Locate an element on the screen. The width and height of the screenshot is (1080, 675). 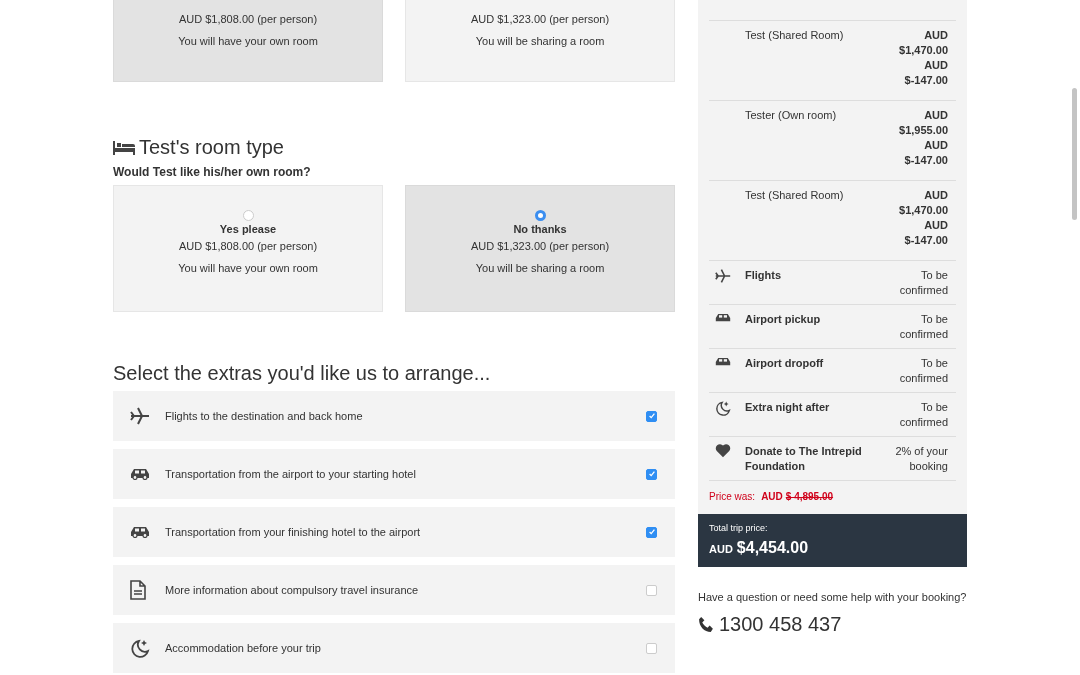
room-option-card: AUD $1,323.00 (per person) You will be sharing a room is located at coordinates (540, 41).